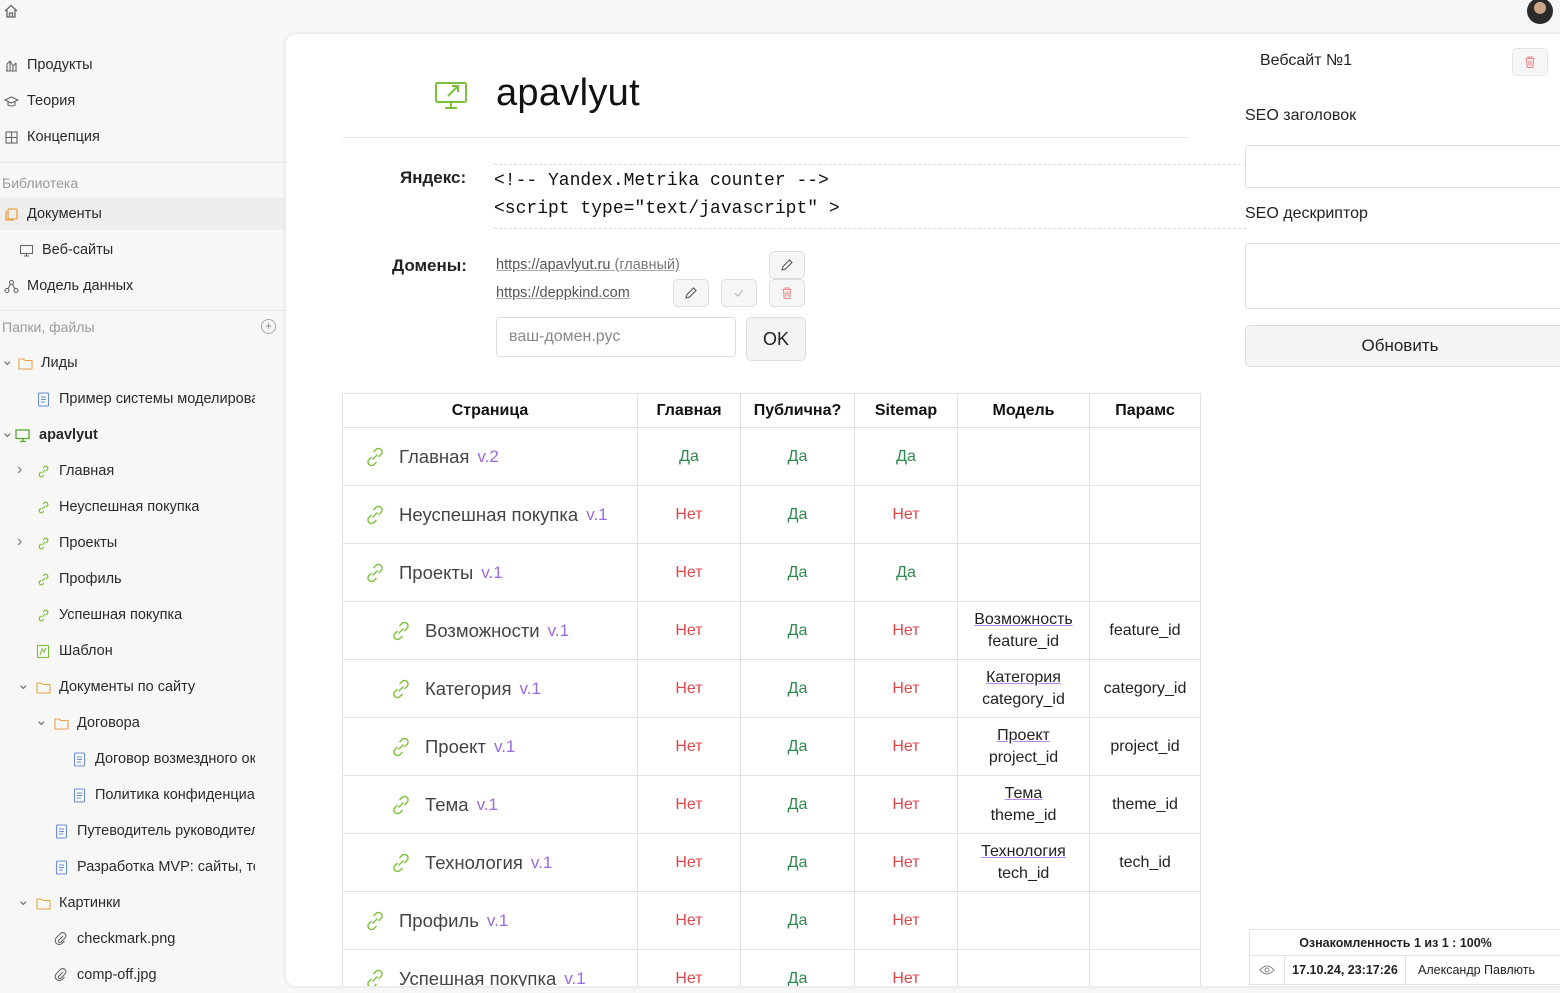 Image resolution: width=1560 pixels, height=993 pixels. What do you see at coordinates (1023, 852) in the screenshot?
I see `model-link: Технология` at bounding box center [1023, 852].